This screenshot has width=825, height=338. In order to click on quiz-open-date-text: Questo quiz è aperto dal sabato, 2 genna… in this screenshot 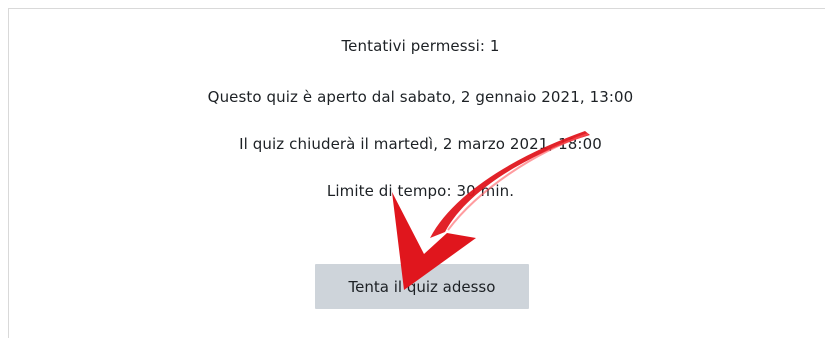, I will do `click(420, 97)`.